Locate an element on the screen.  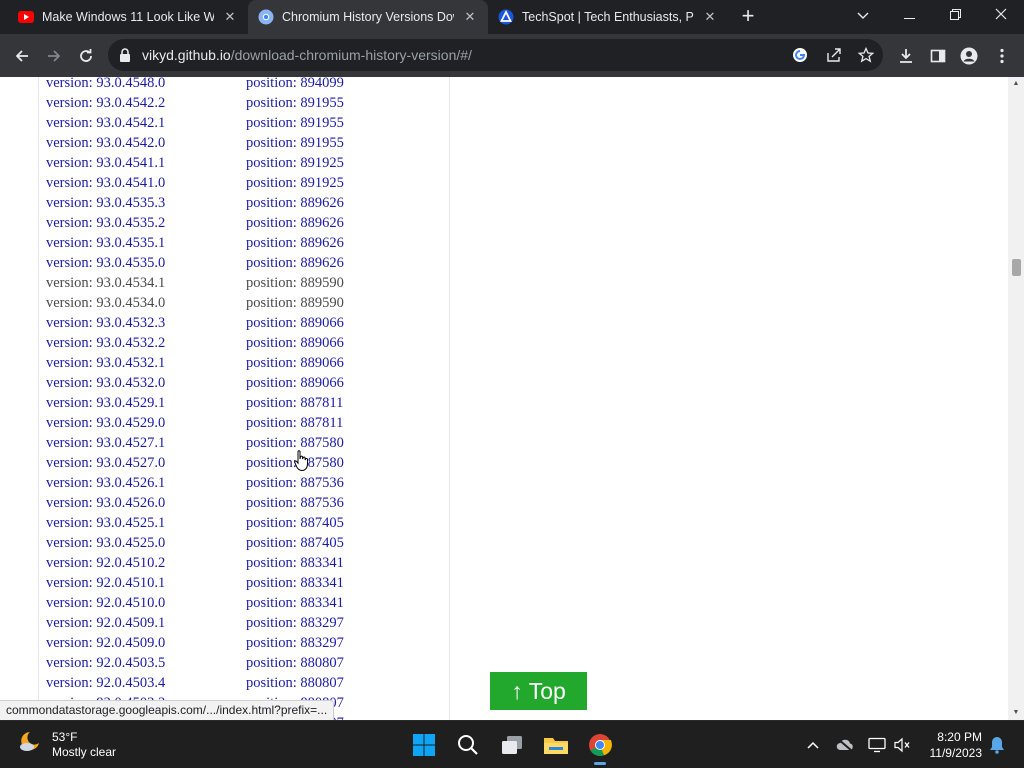
version-link: version: 92.0.4509.0 is located at coordinates (105, 643).